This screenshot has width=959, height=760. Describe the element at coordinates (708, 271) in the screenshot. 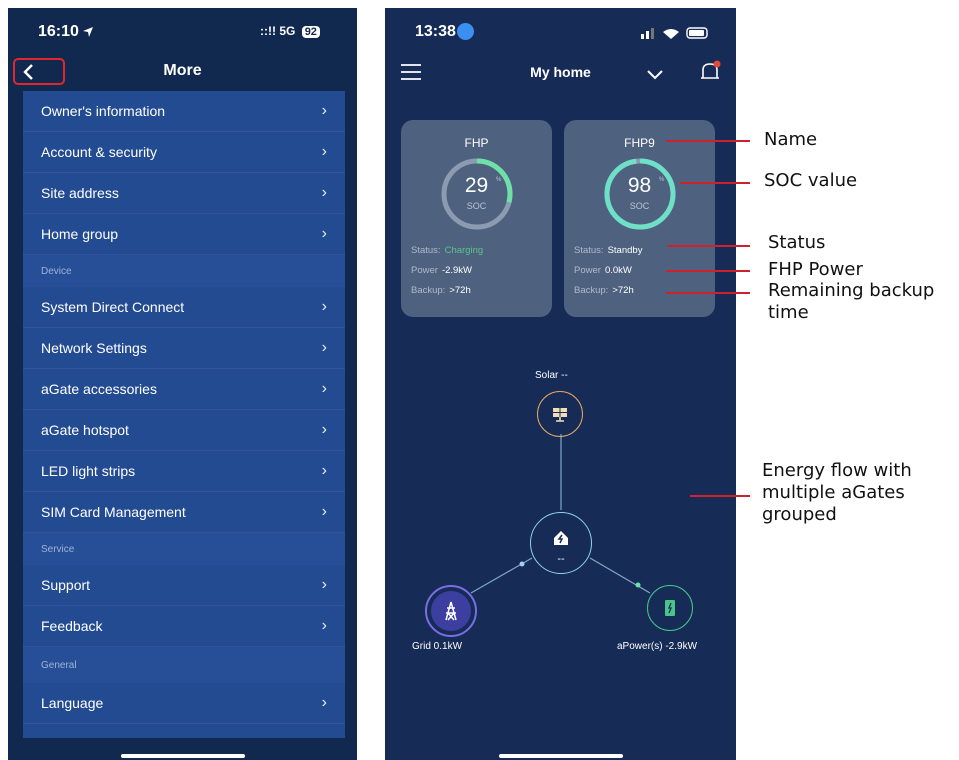

I see `annotation-line-power` at that location.